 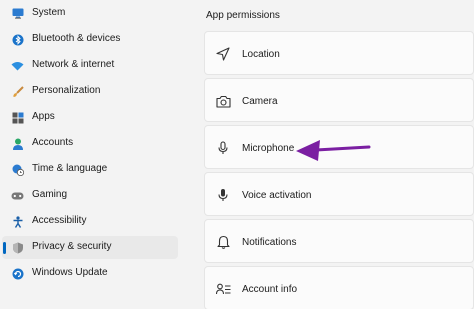 I want to click on account-info-icon, so click(x=223, y=289).